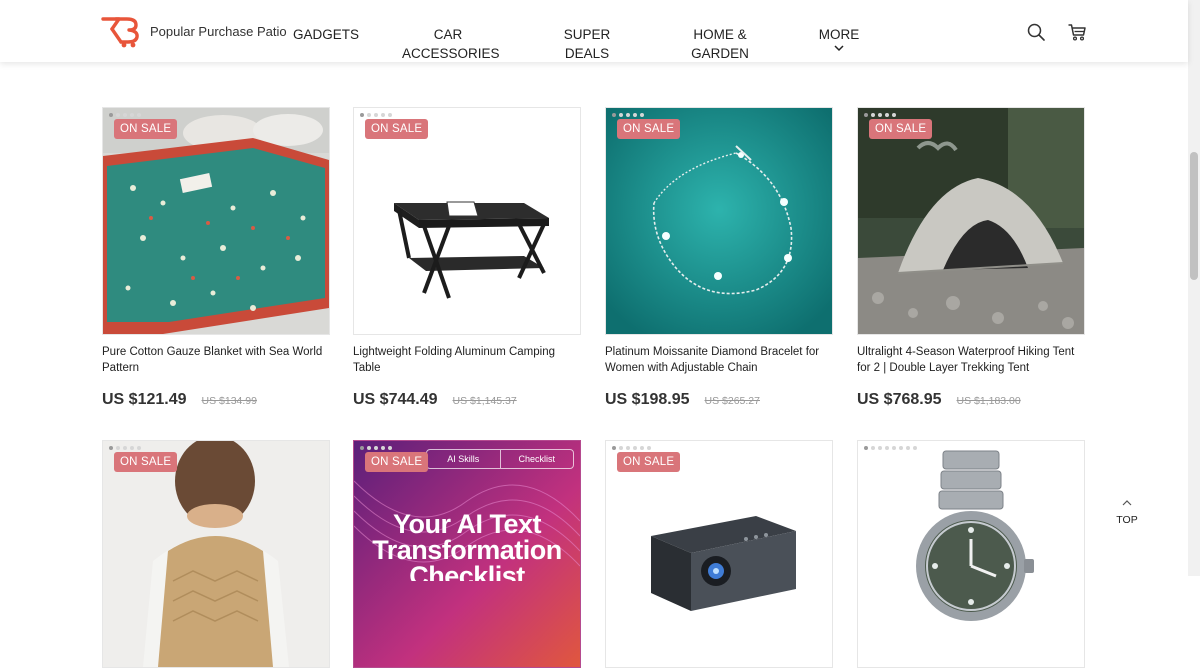  Describe the element at coordinates (732, 401) in the screenshot. I see `product-original-price: US $265.27` at that location.